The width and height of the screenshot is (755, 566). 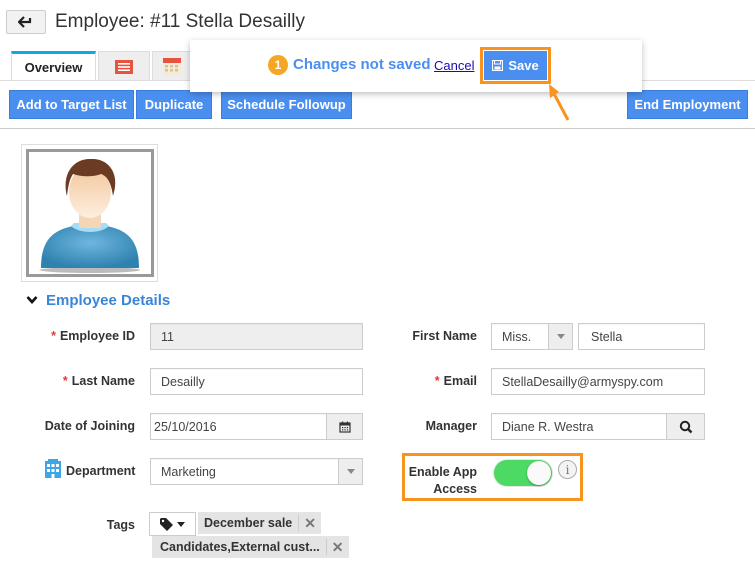 What do you see at coordinates (523, 65) in the screenshot?
I see `save-label: Save` at bounding box center [523, 65].